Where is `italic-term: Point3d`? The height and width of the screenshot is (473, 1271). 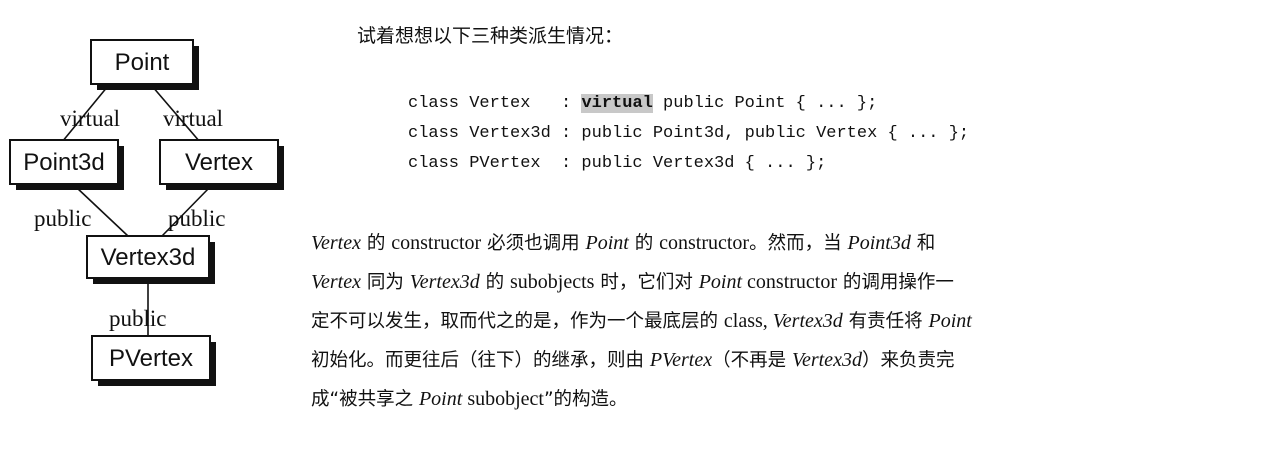 italic-term: Point3d is located at coordinates (879, 243).